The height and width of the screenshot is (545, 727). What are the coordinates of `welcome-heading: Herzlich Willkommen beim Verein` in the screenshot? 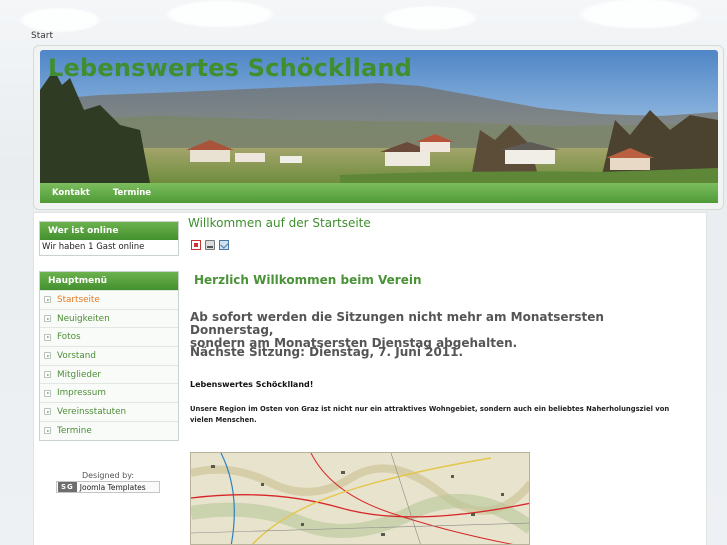 It's located at (308, 280).